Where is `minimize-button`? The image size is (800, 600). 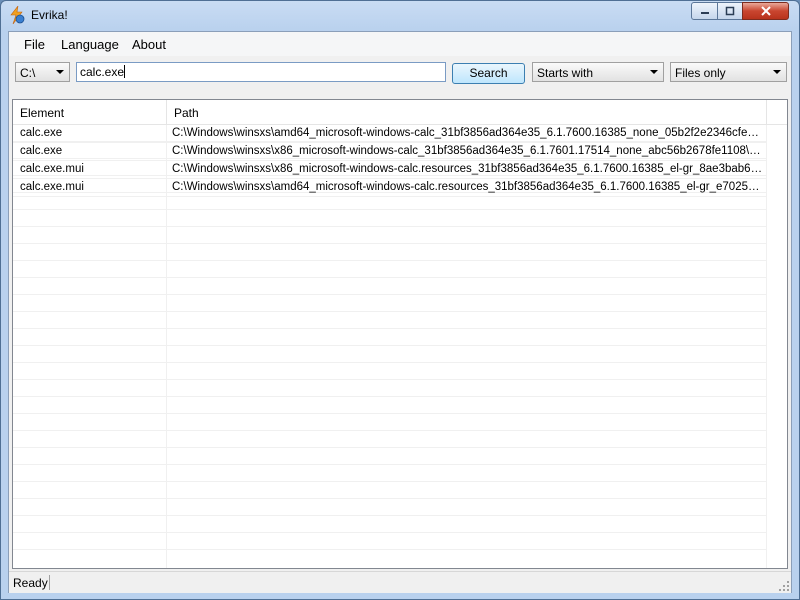
minimize-button is located at coordinates (704, 11).